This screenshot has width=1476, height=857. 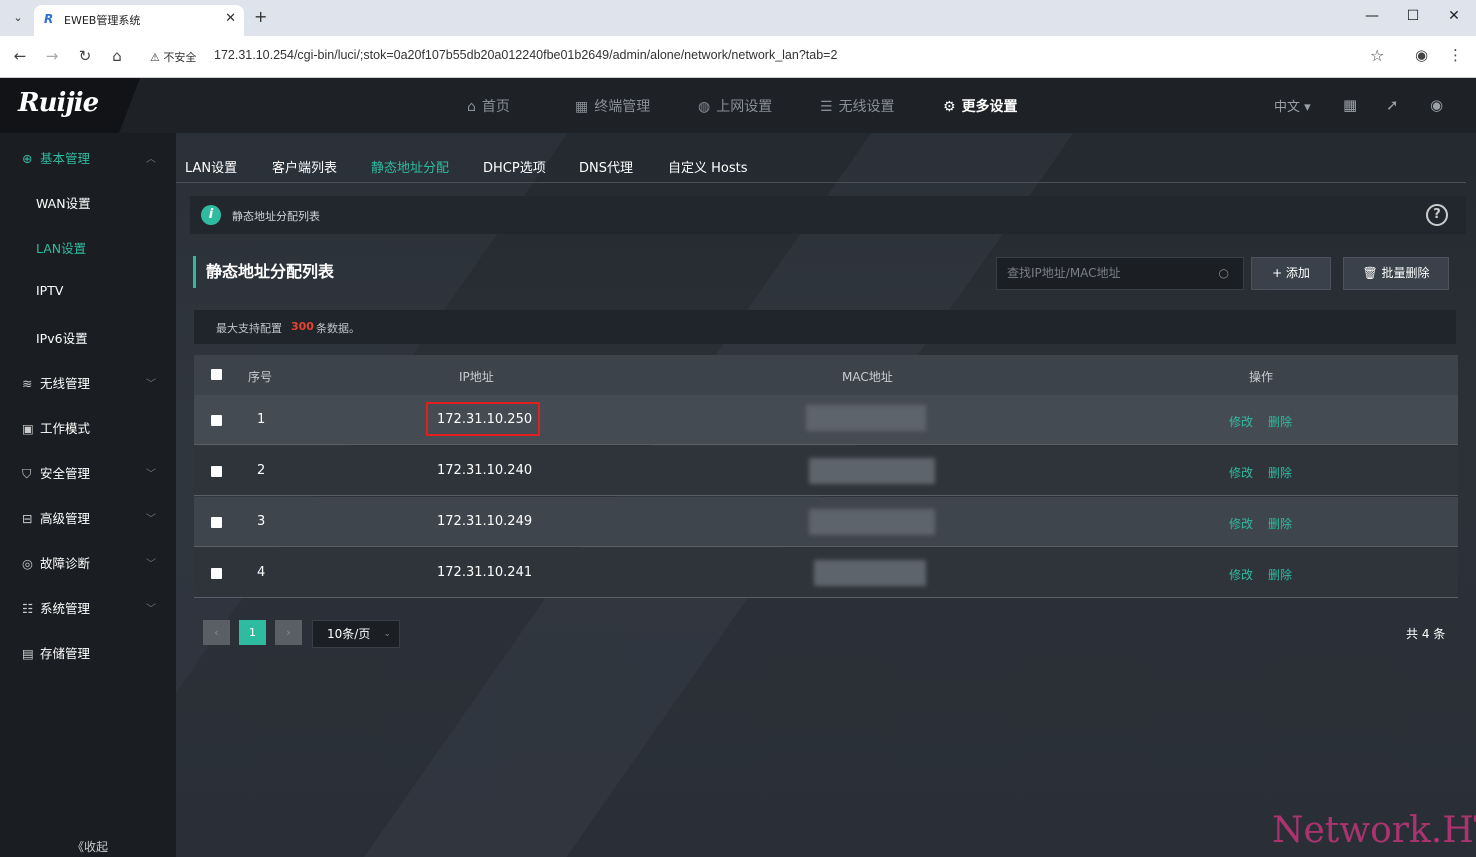 I want to click on tab-custom-hosts: 自定义 Hosts, so click(x=708, y=166).